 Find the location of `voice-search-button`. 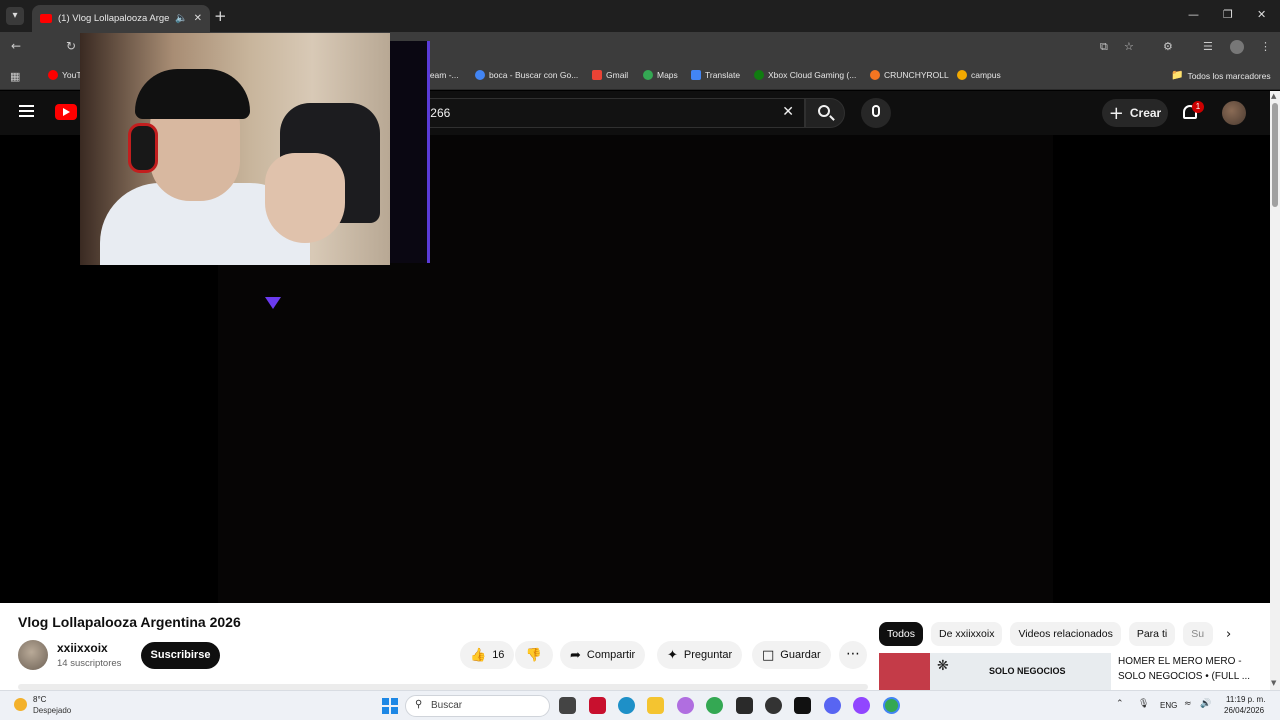

voice-search-button is located at coordinates (876, 113).